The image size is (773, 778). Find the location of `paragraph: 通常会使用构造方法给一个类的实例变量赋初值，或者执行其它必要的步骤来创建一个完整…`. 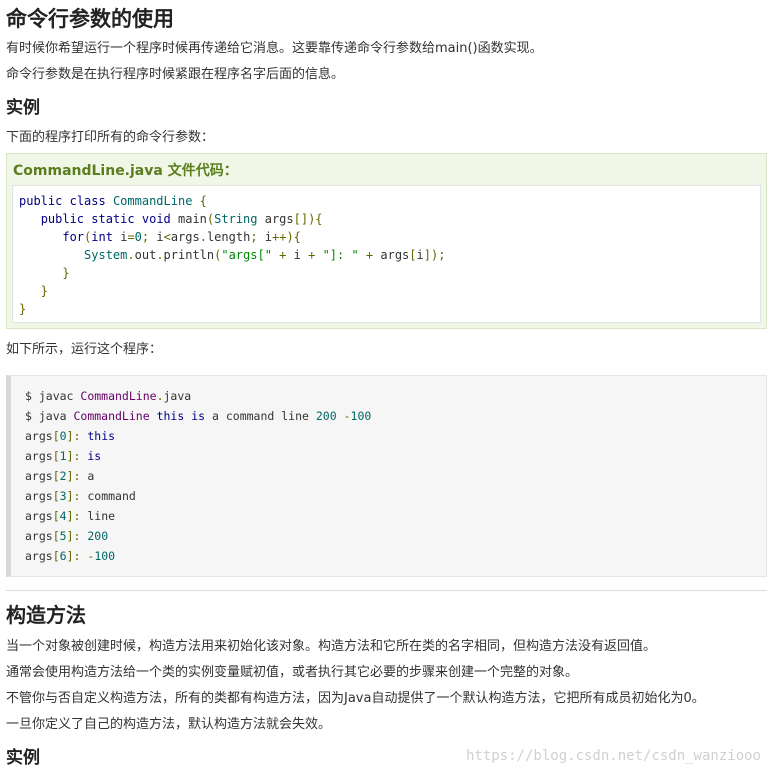

paragraph: 通常会使用构造方法给一个类的实例变量赋初值，或者执行其它必要的步骤来创建一个完整… is located at coordinates (292, 672).